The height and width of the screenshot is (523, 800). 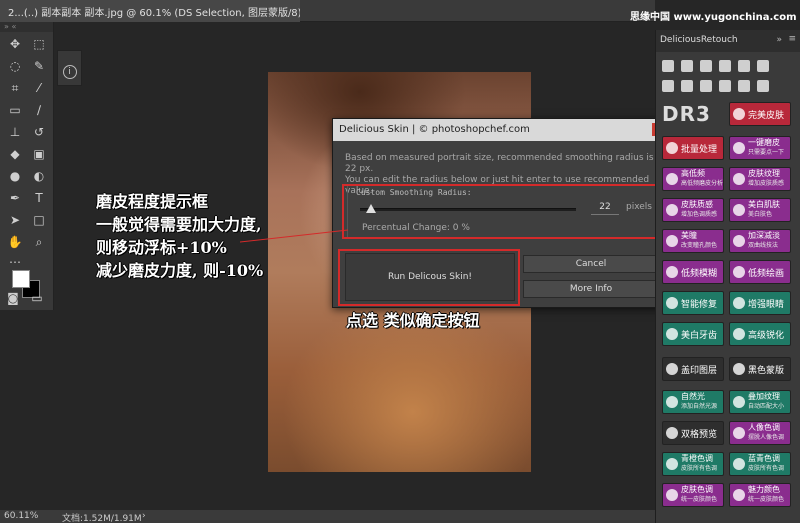 What do you see at coordinates (370, 208) in the screenshot?
I see `slider-thumb` at bounding box center [370, 208].